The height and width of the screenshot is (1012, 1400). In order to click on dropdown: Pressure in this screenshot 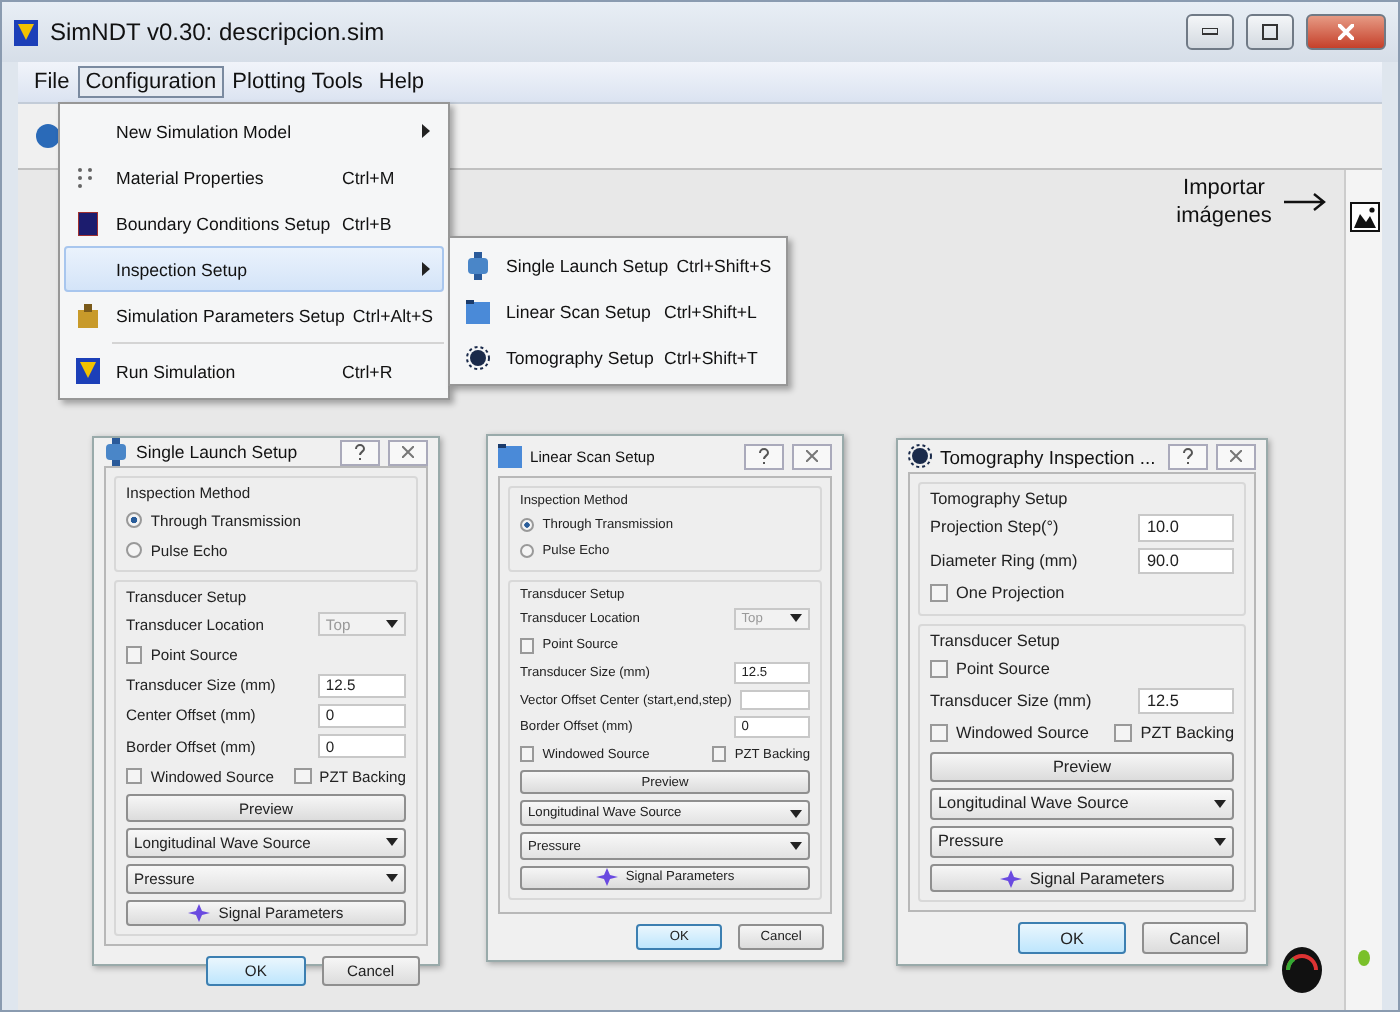, I will do `click(1082, 841)`.